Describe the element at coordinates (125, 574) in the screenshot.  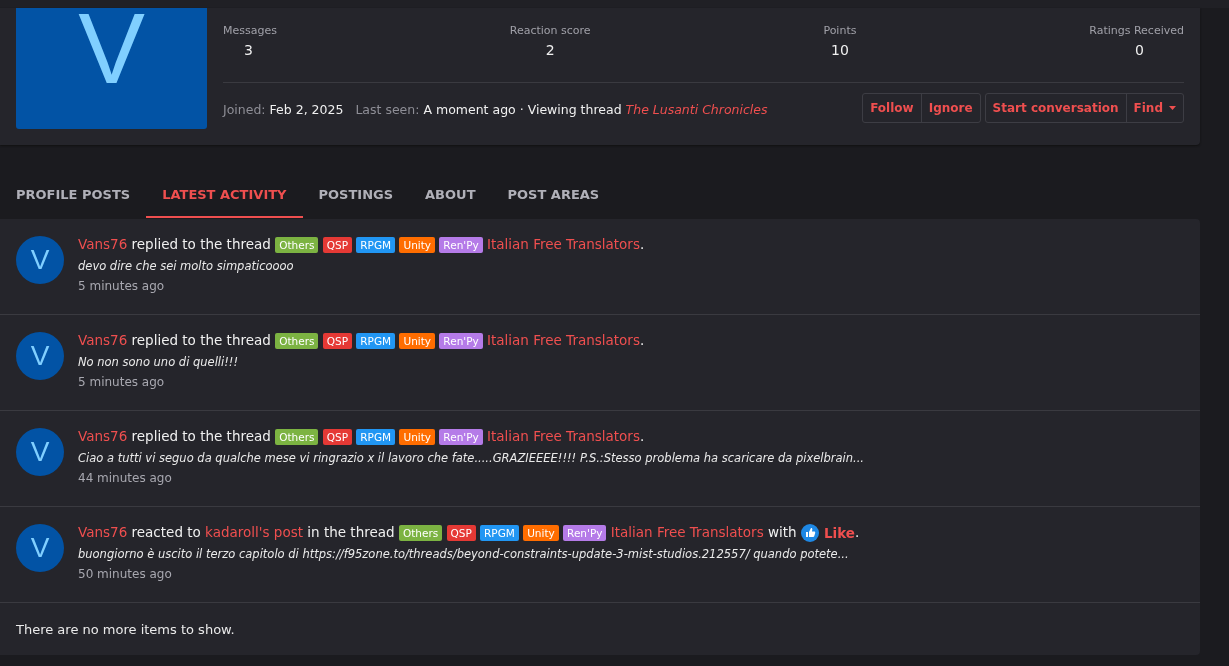
I see `timestamp: 50 minutes ago` at that location.